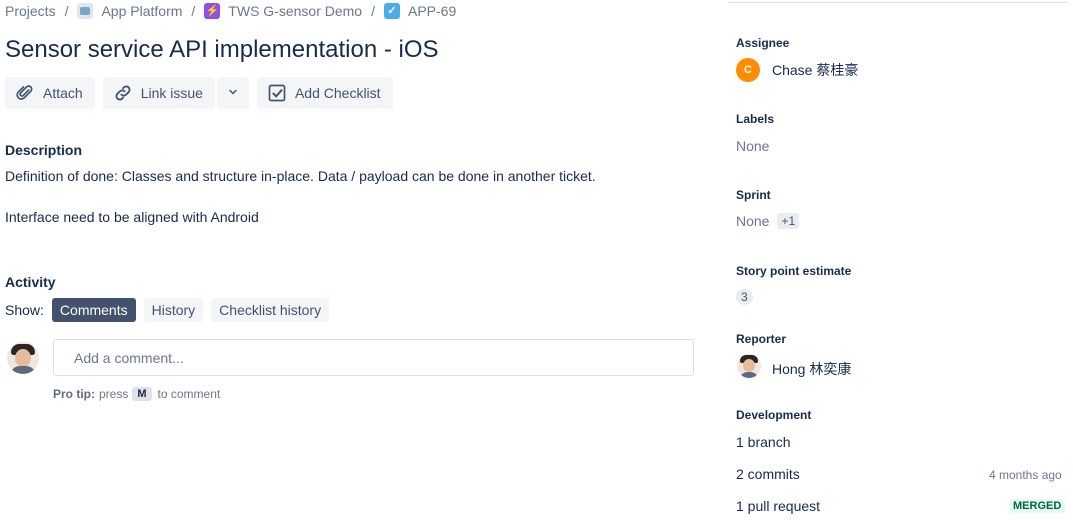  Describe the element at coordinates (788, 221) in the screenshot. I see `sprint-extra-badge: +1` at that location.